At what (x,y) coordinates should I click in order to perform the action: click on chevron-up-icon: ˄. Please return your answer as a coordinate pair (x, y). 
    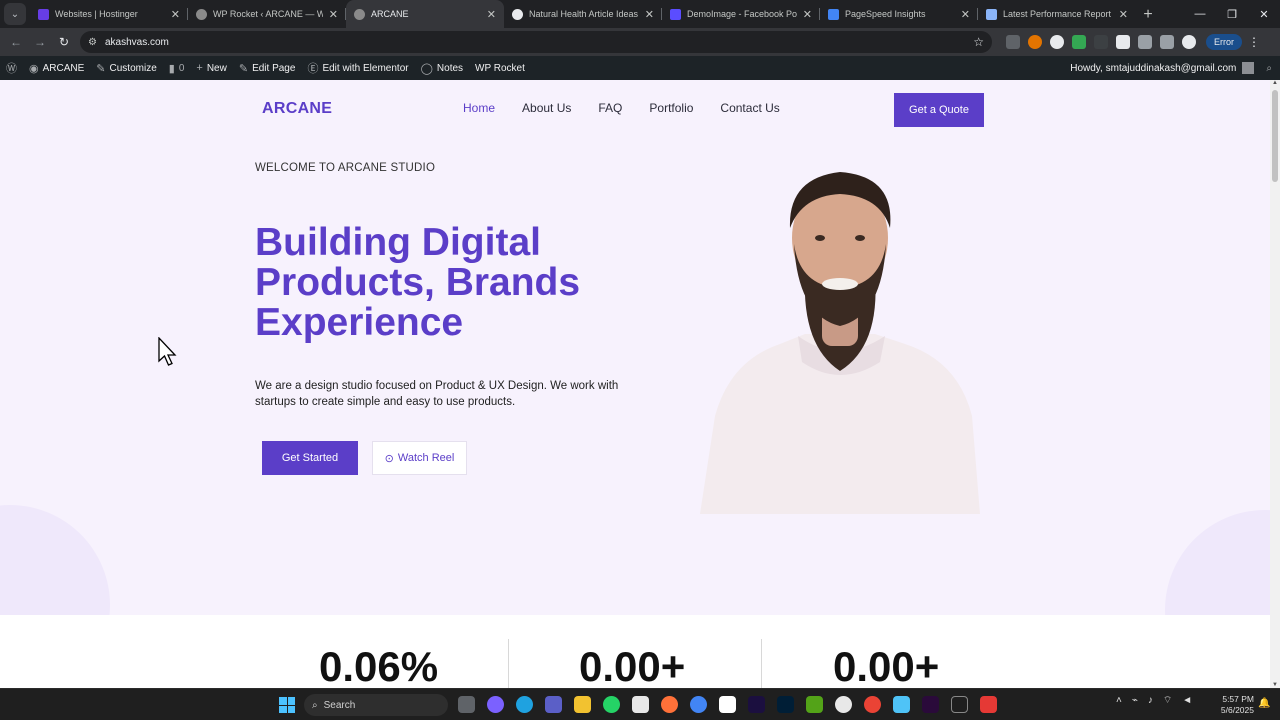
    Looking at the image, I should click on (1119, 700).